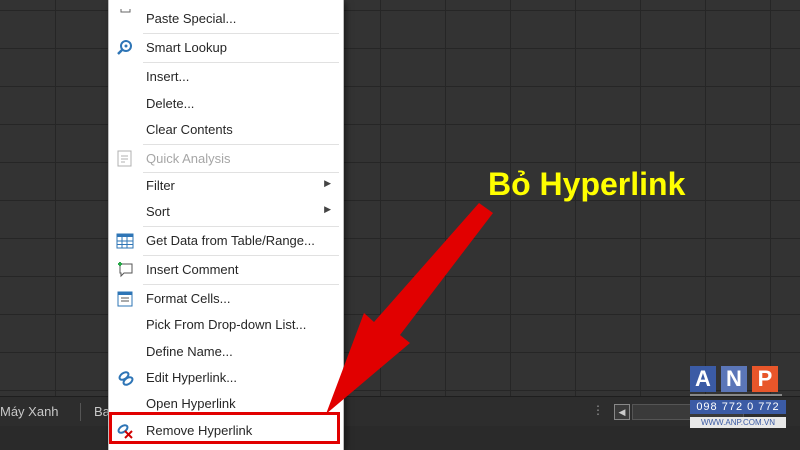 This screenshot has height=450, width=800. What do you see at coordinates (226, 212) in the screenshot?
I see `menu-item-sort: Sort ▶` at bounding box center [226, 212].